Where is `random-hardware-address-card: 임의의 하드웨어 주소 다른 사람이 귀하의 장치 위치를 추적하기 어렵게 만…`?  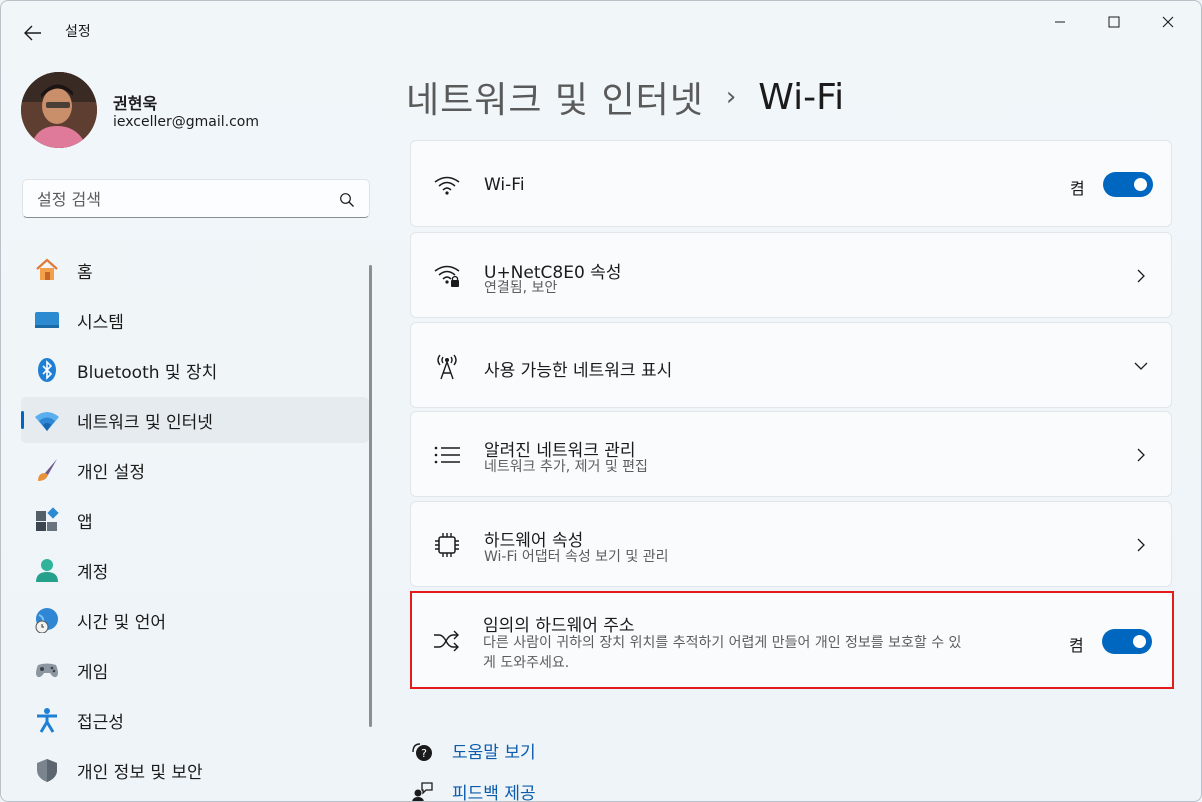
random-hardware-address-card: 임의의 하드웨어 주소 다른 사람이 귀하의 장치 위치를 추적하기 어렵게 만… is located at coordinates (791, 640).